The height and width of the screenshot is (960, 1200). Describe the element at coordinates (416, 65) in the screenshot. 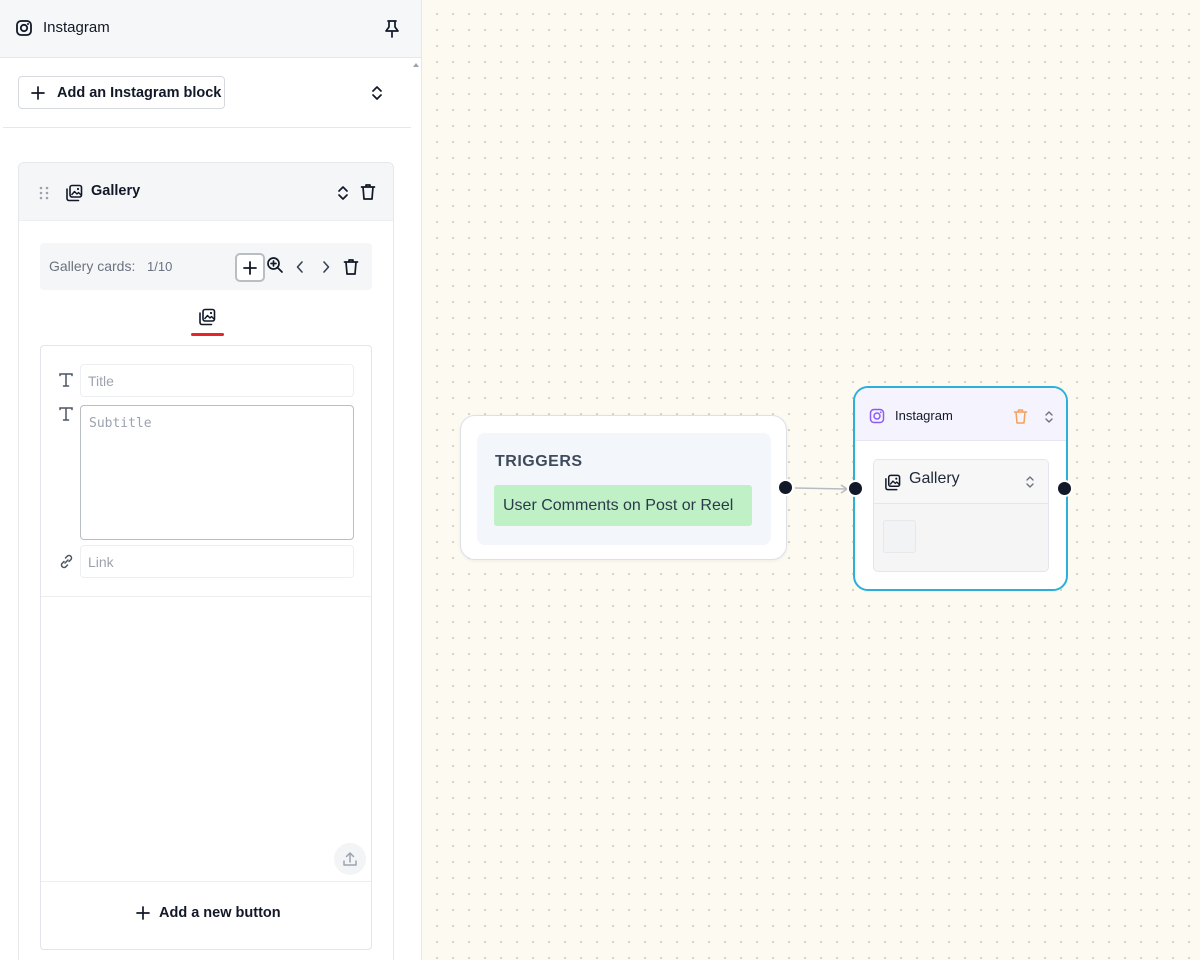

I see `scrollbar-up-arrow` at that location.